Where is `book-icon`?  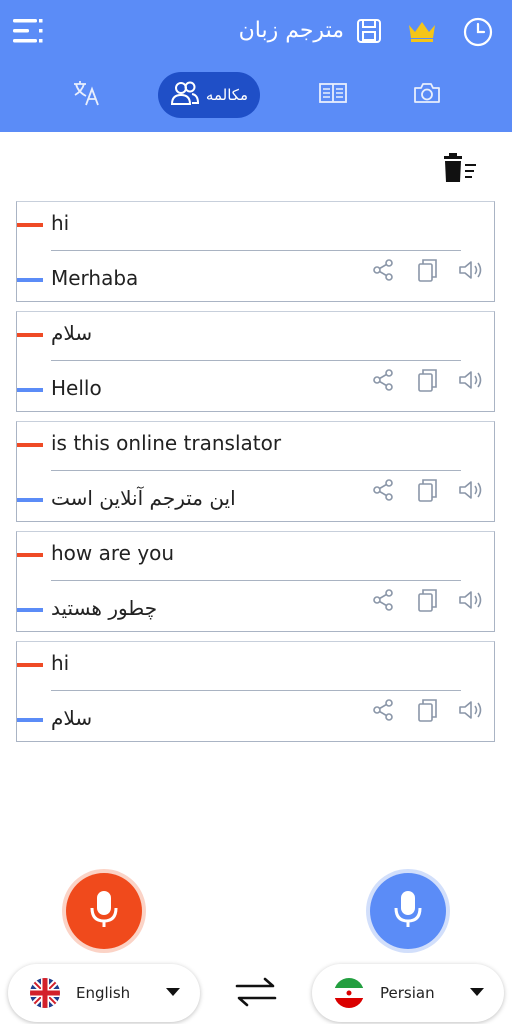 book-icon is located at coordinates (333, 95).